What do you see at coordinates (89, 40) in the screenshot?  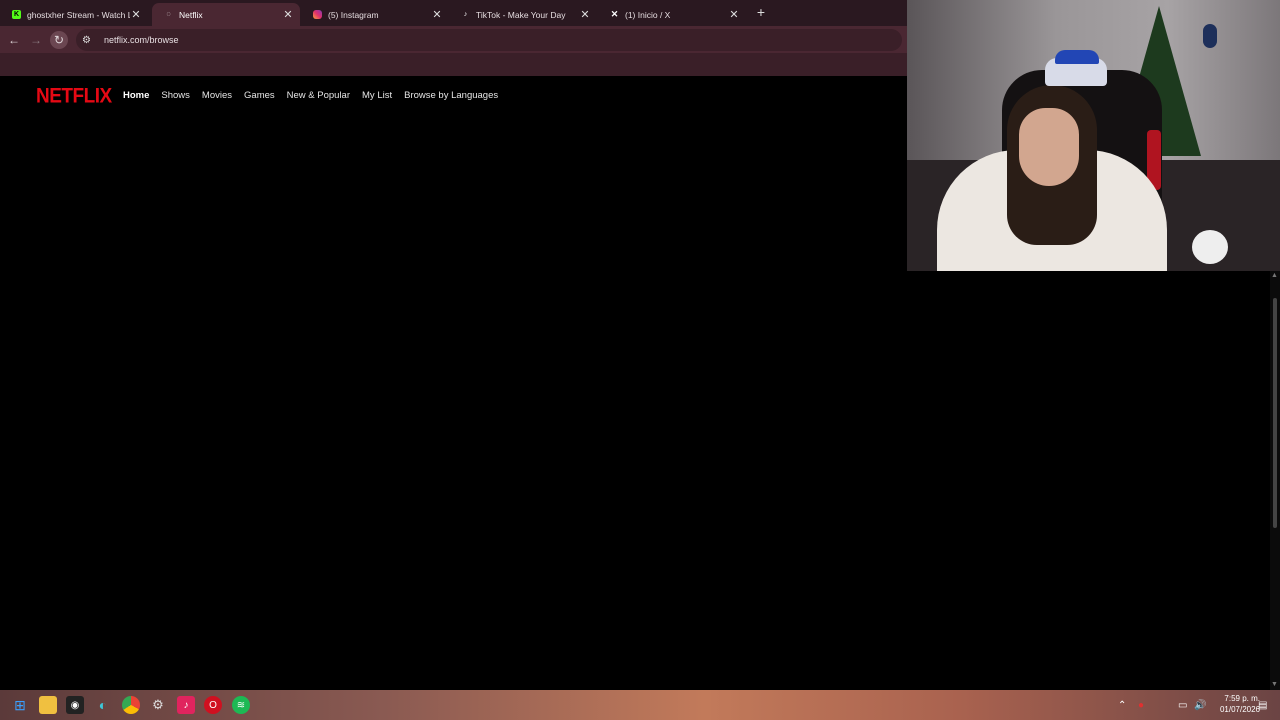 I see `site-info-icon: ⚙` at bounding box center [89, 40].